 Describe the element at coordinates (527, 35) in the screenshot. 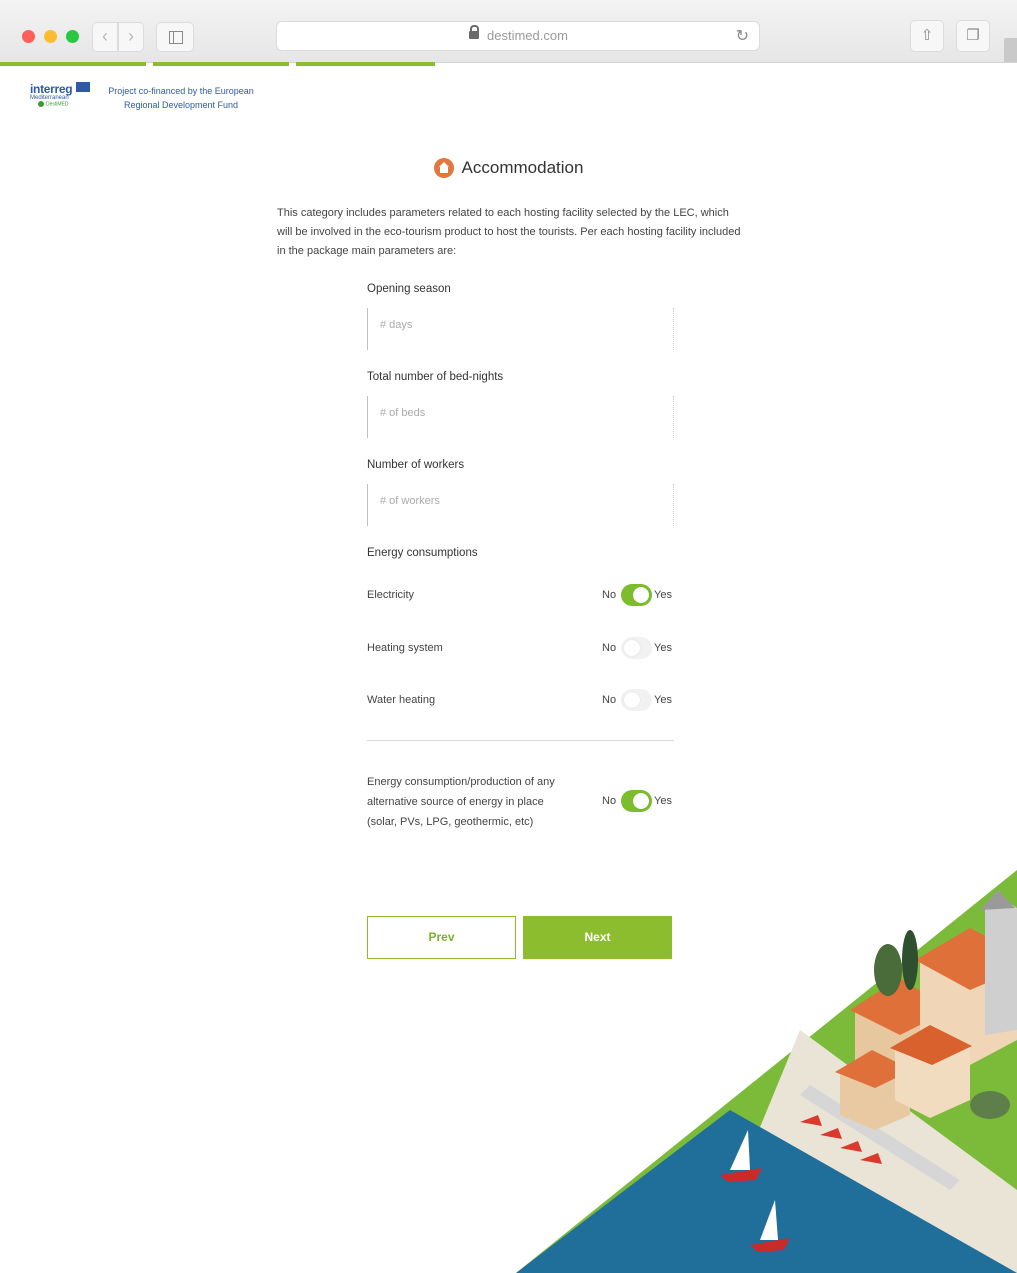

I see `url-text: destimed.com` at that location.